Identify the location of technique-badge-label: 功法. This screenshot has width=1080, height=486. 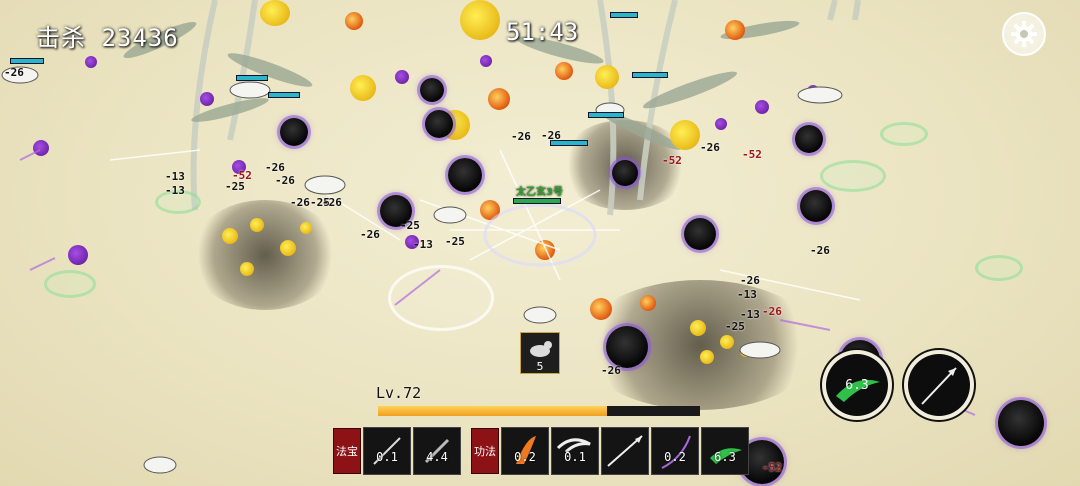
(485, 451).